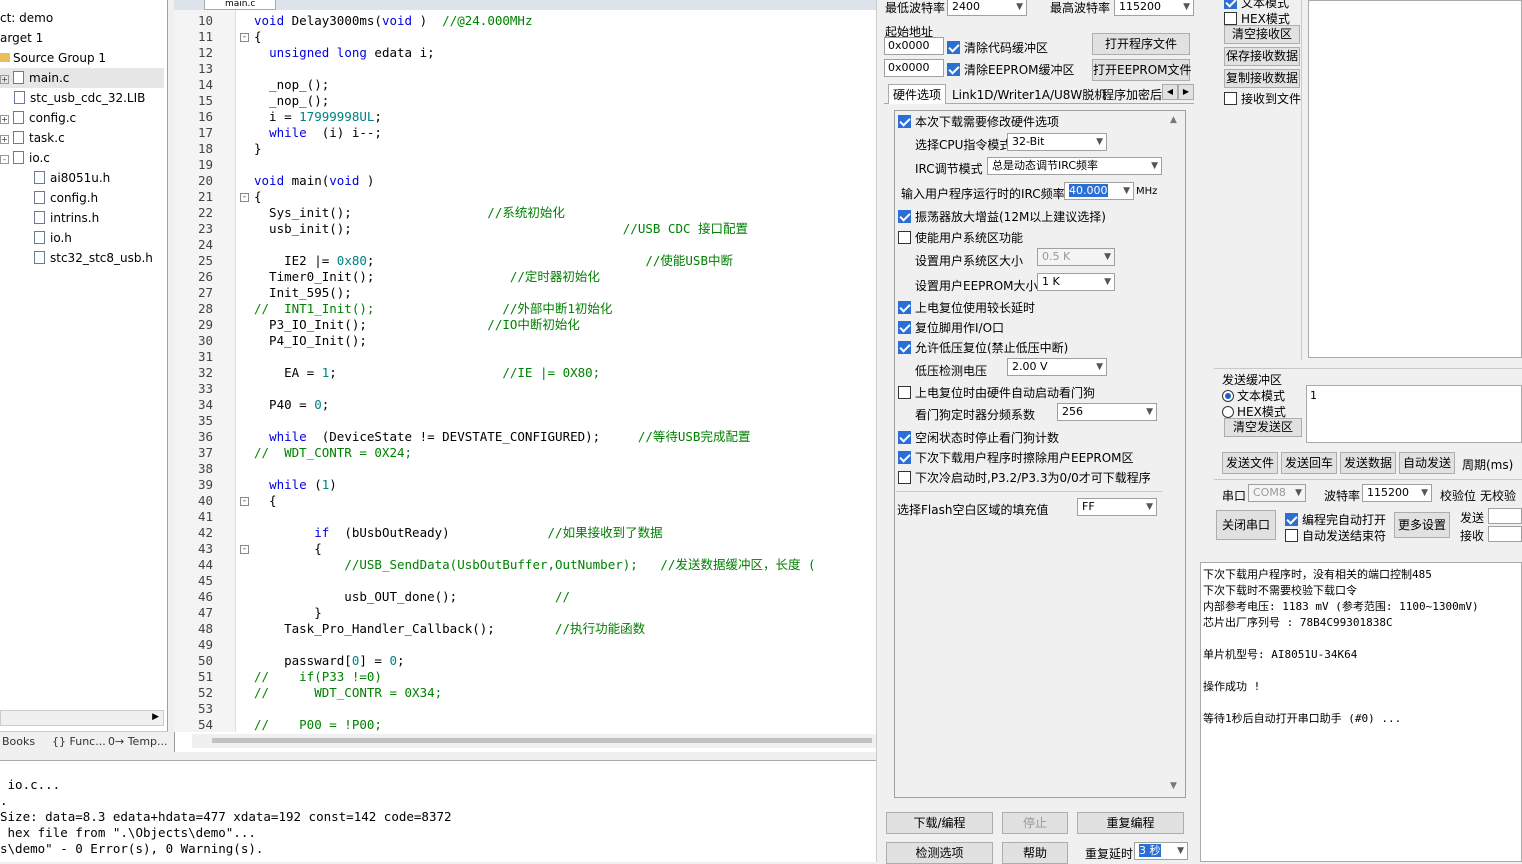 The height and width of the screenshot is (864, 1522). What do you see at coordinates (501, 229) in the screenshot?
I see `code-line: usb_init(); //USB CDC 接口配置` at bounding box center [501, 229].